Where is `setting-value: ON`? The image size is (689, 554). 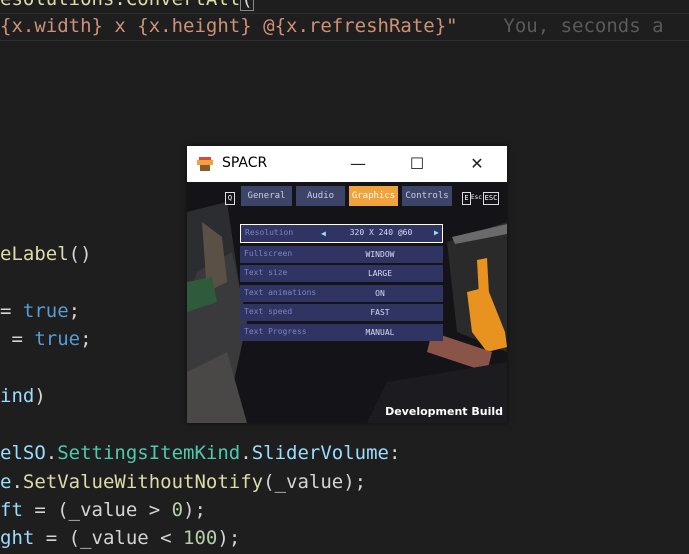 setting-value: ON is located at coordinates (380, 293).